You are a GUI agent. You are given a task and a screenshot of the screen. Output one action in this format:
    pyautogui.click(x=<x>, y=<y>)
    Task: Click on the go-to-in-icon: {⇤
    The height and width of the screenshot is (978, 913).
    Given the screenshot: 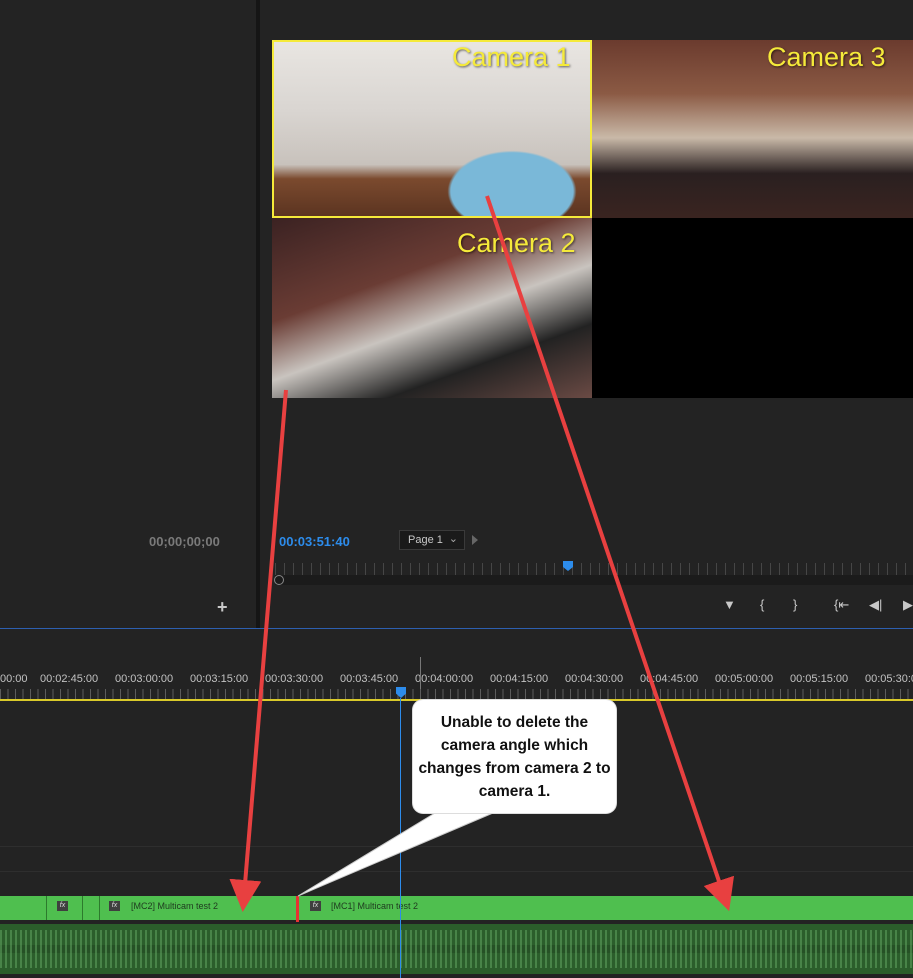 What is the action you would take?
    pyautogui.click(x=841, y=605)
    